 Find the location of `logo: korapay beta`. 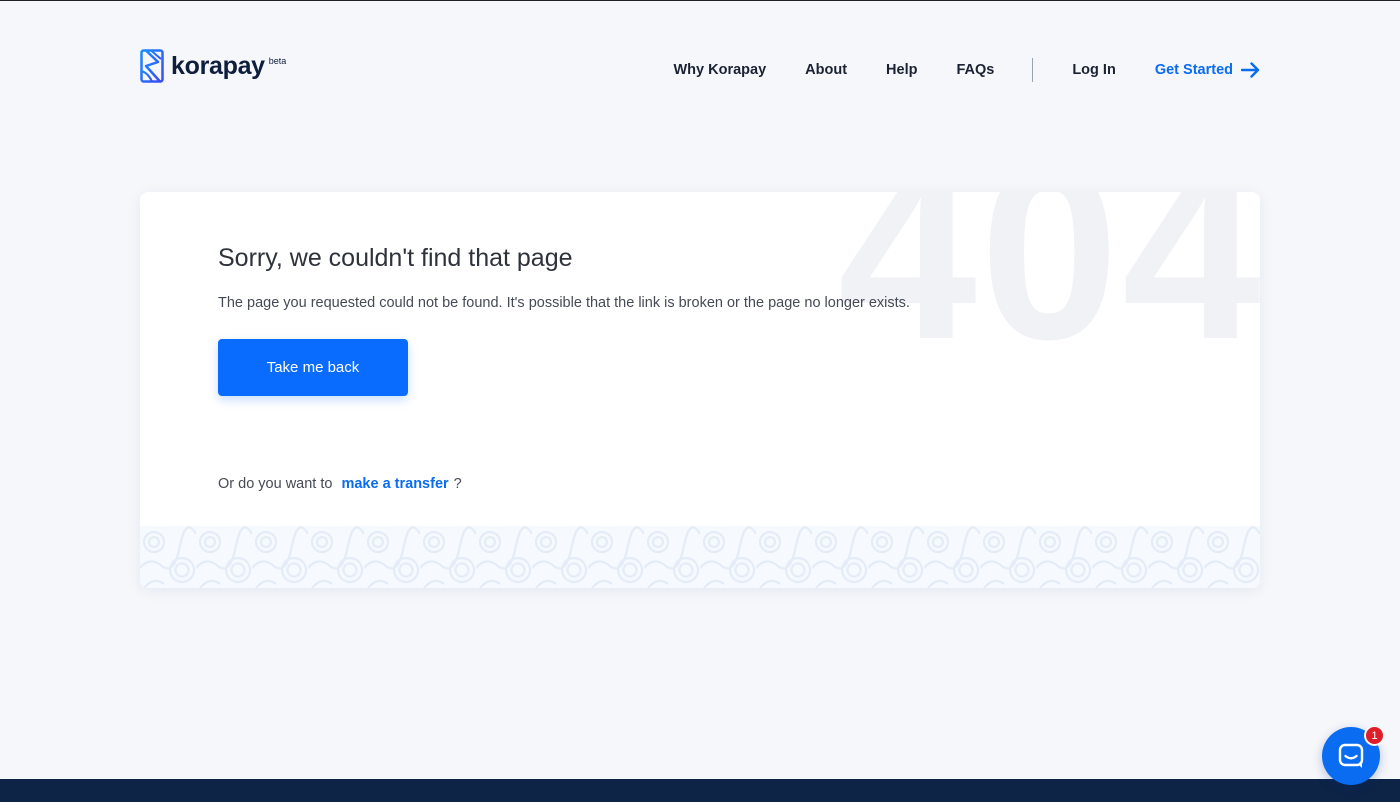

logo: korapay beta is located at coordinates (213, 66).